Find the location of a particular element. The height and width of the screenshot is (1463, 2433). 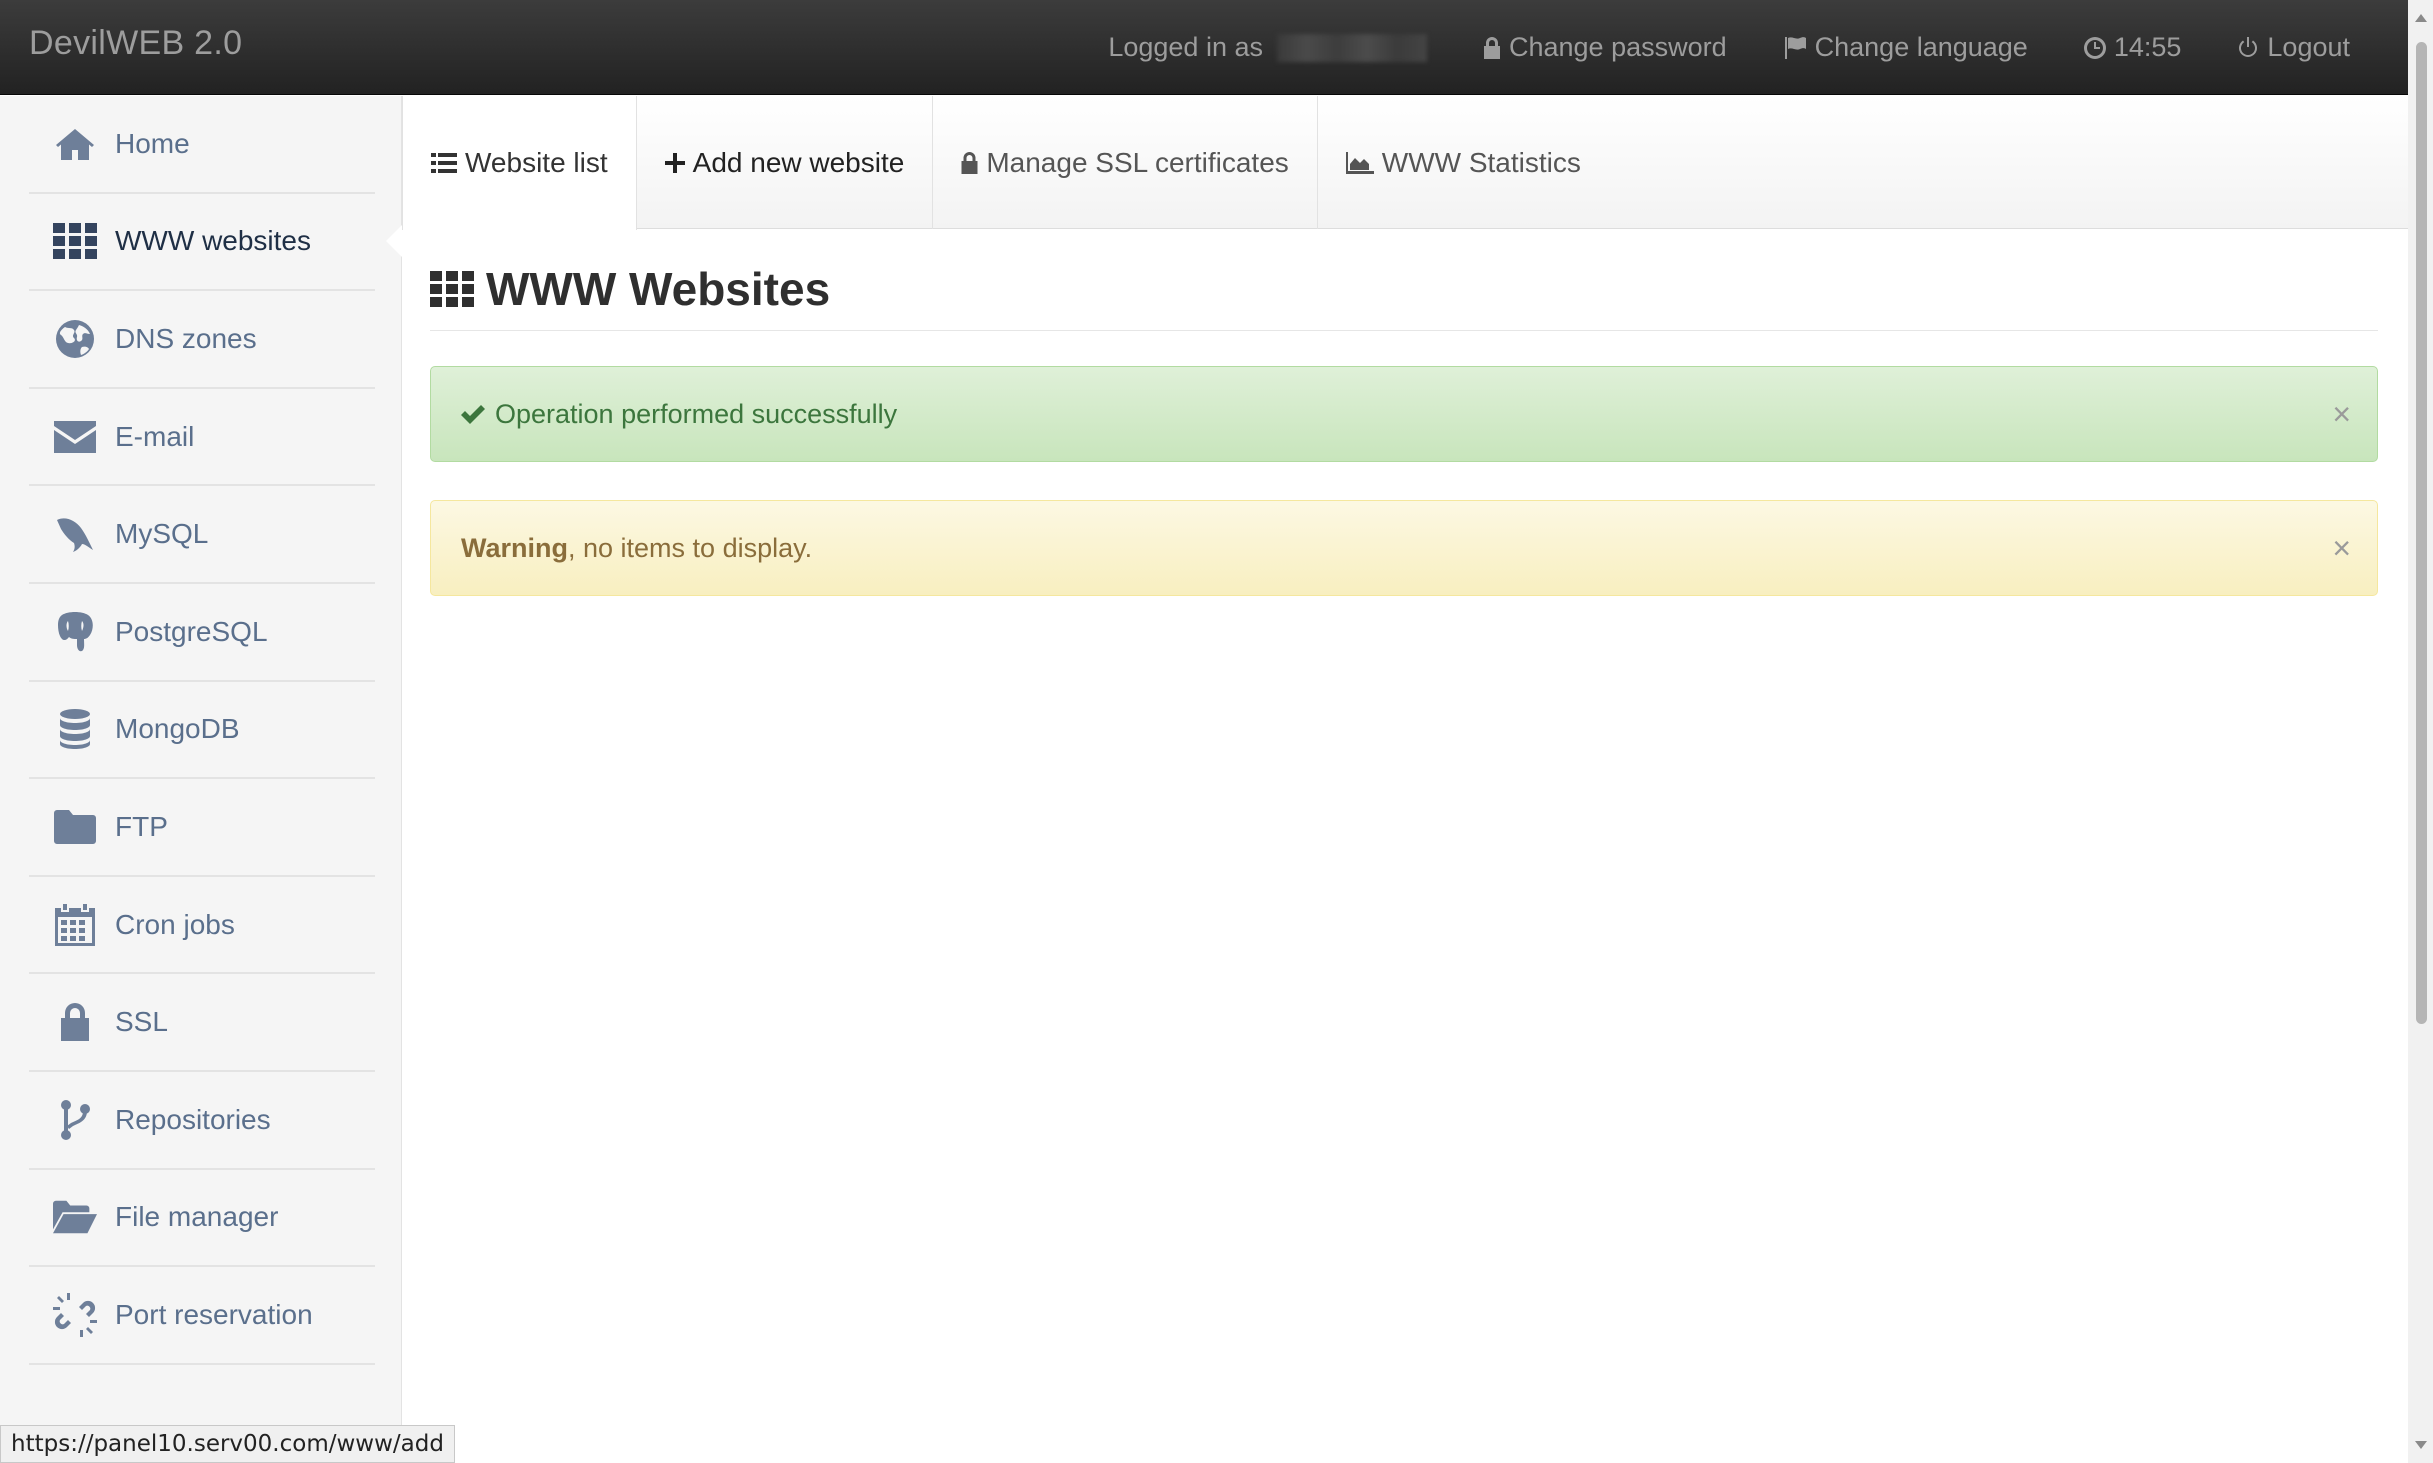

calendar-icon is located at coordinates (75, 925).